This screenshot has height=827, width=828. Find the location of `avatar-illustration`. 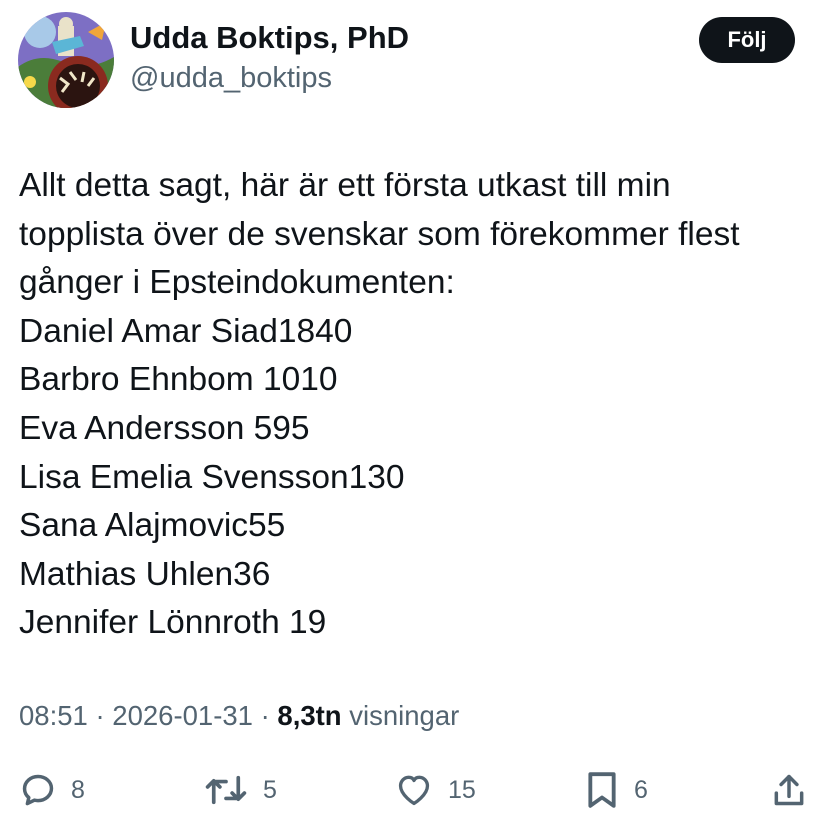

avatar-illustration is located at coordinates (66, 60).